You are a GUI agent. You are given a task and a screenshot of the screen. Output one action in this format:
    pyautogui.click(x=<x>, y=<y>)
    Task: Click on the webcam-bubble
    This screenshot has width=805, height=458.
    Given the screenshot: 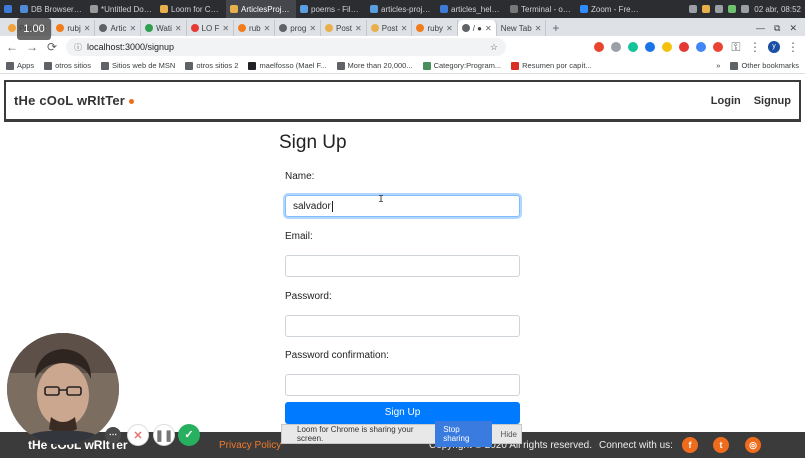 What is the action you would take?
    pyautogui.click(x=63, y=389)
    